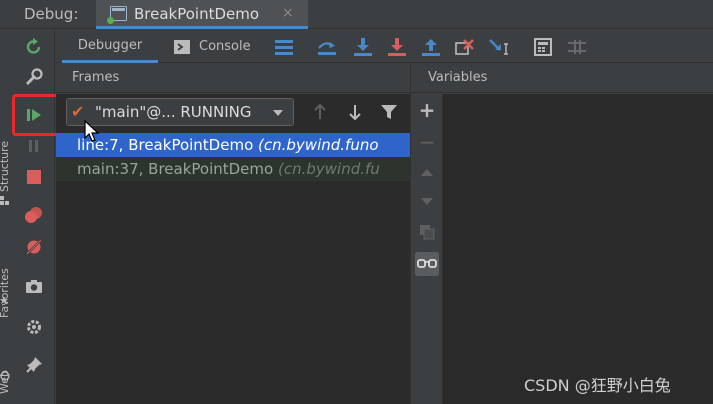  I want to click on modify-config-button, so click(34, 77).